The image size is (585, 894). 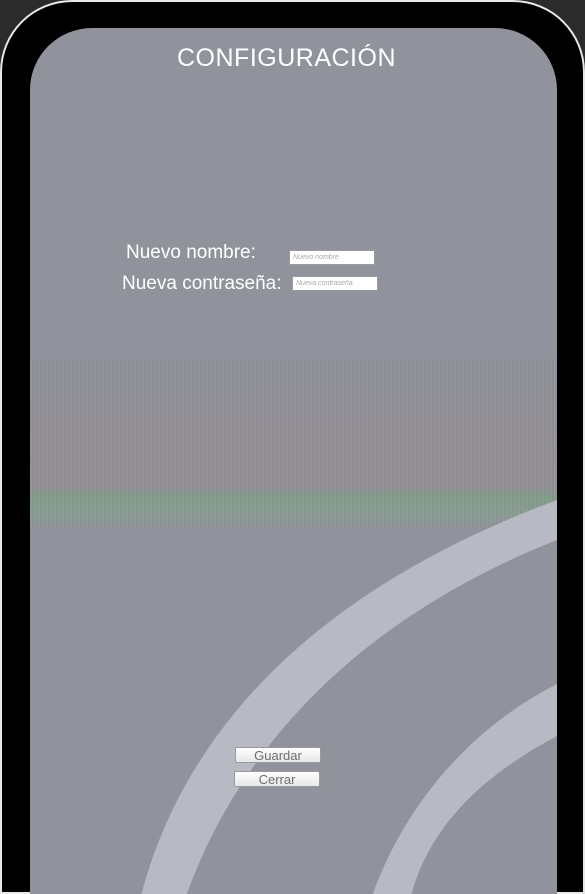 What do you see at coordinates (332, 257) in the screenshot?
I see `new-name-input` at bounding box center [332, 257].